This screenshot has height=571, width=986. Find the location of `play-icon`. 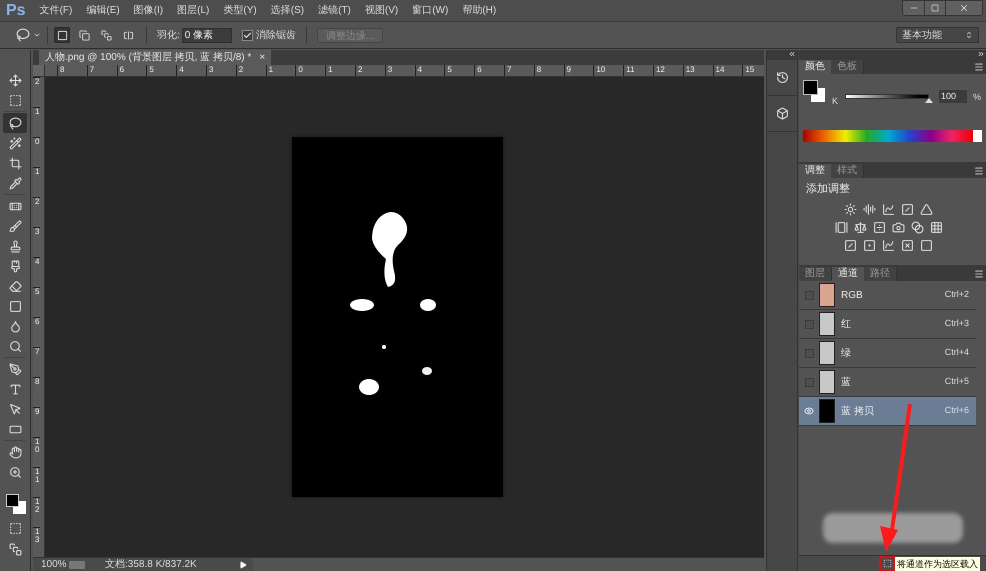

play-icon is located at coordinates (242, 564).